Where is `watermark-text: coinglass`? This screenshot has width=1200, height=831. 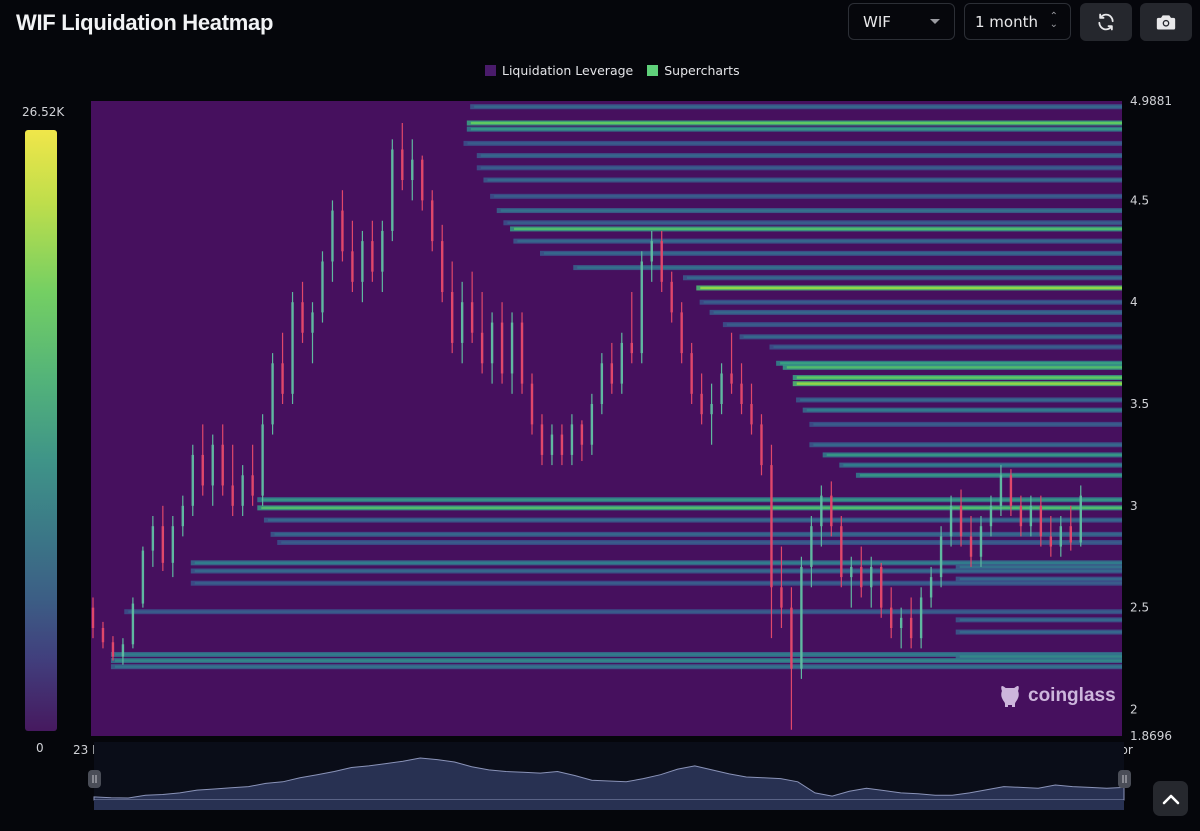
watermark-text: coinglass is located at coordinates (1072, 695).